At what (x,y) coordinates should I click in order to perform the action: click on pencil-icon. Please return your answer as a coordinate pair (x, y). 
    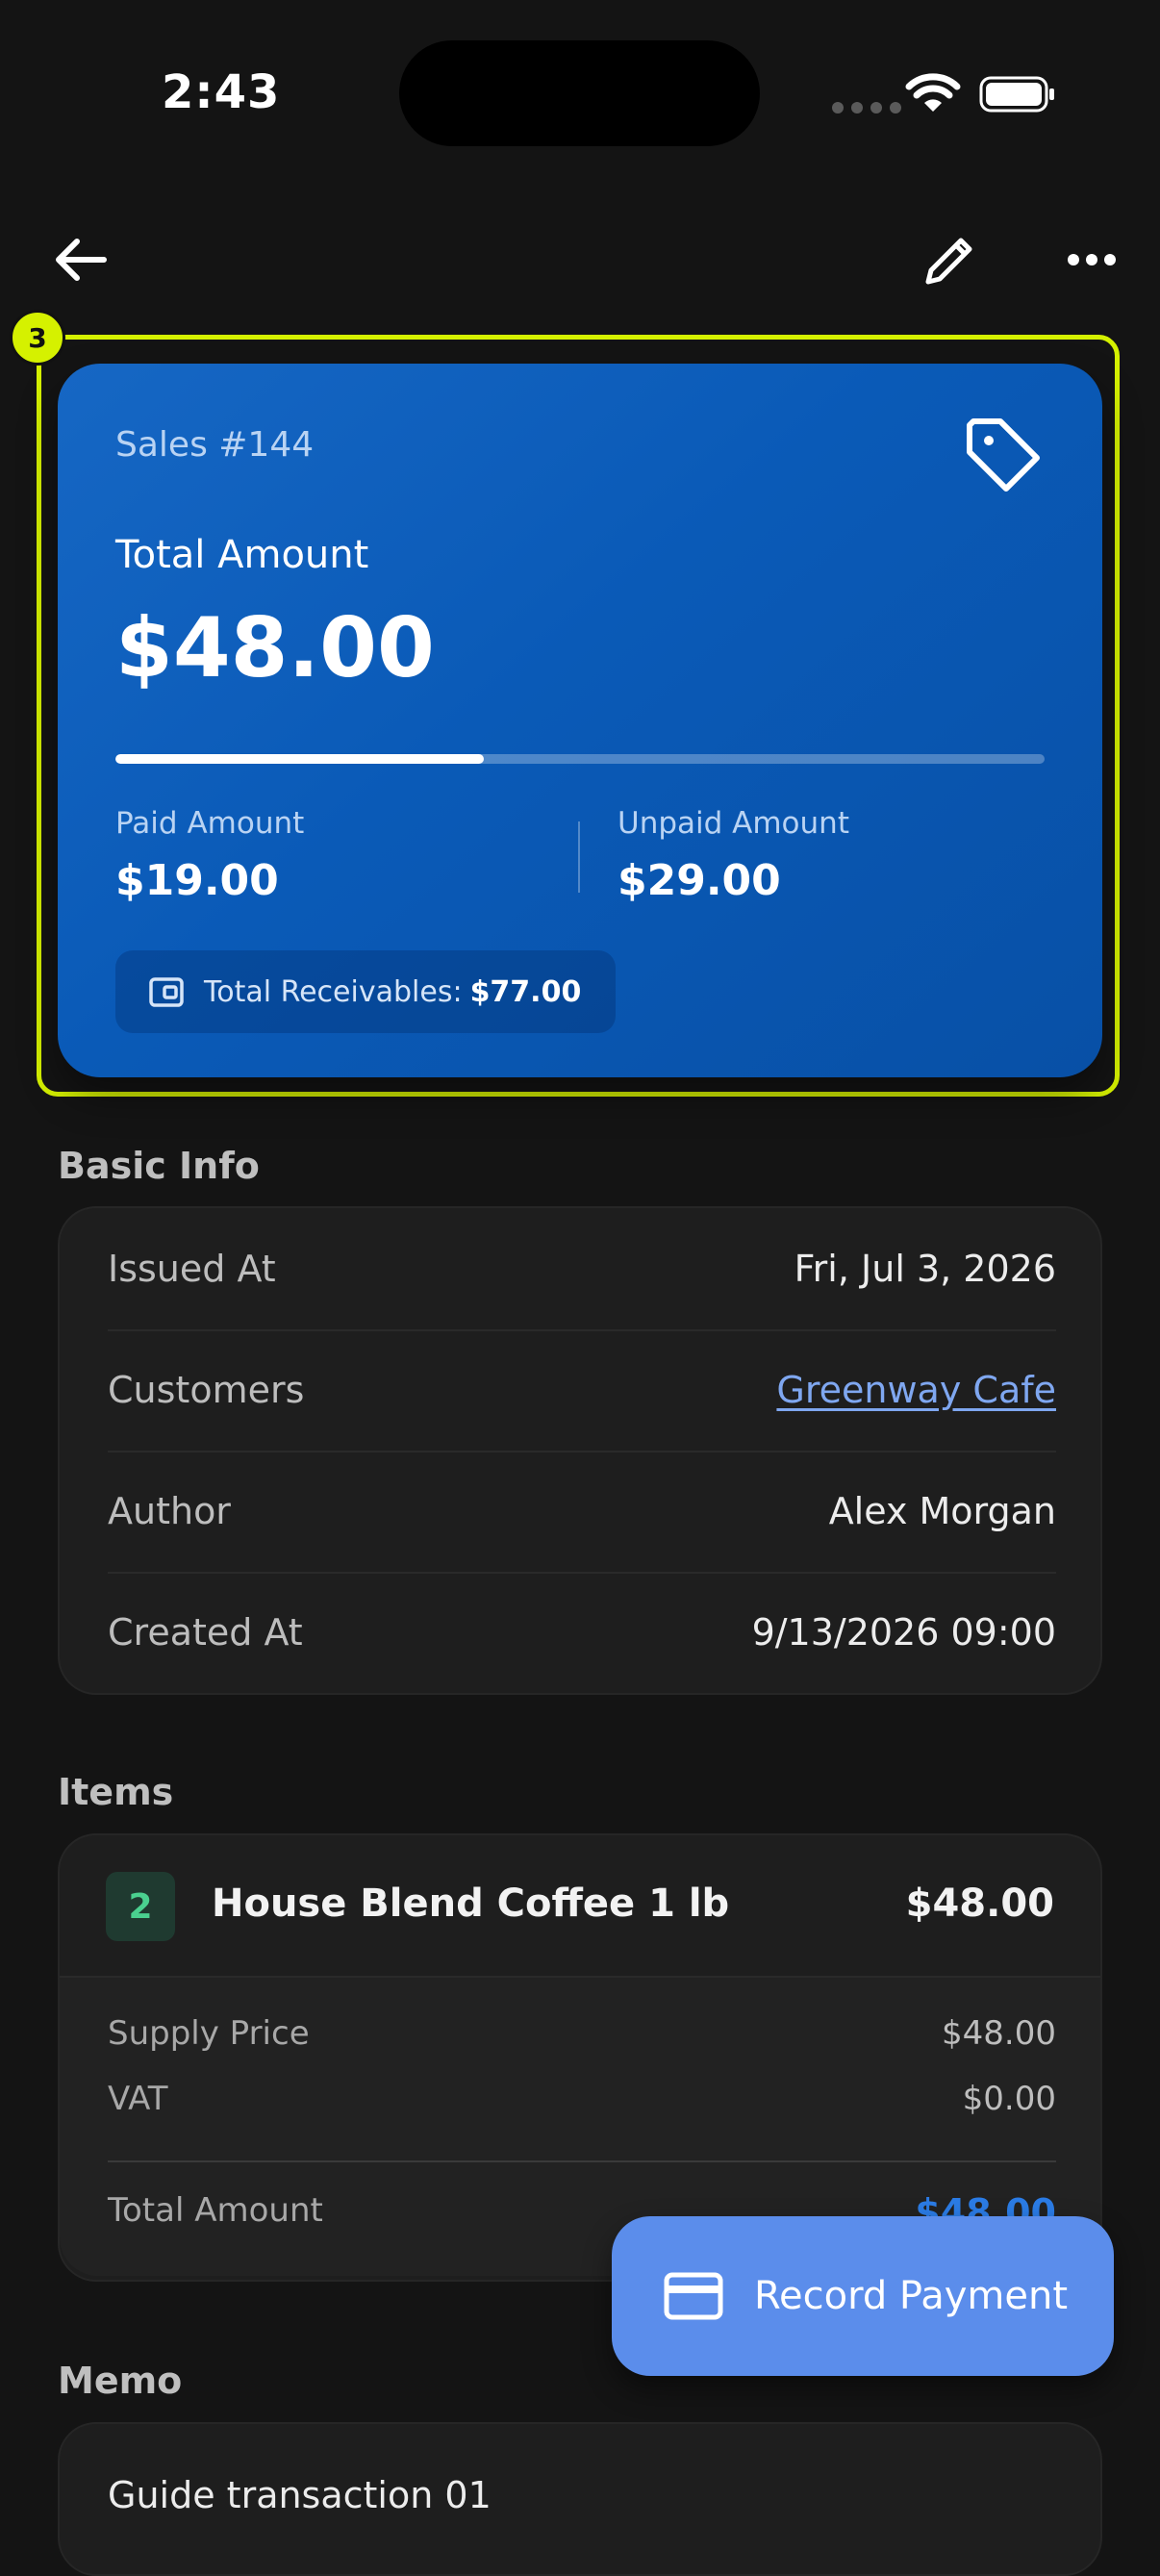
    Looking at the image, I should click on (948, 261).